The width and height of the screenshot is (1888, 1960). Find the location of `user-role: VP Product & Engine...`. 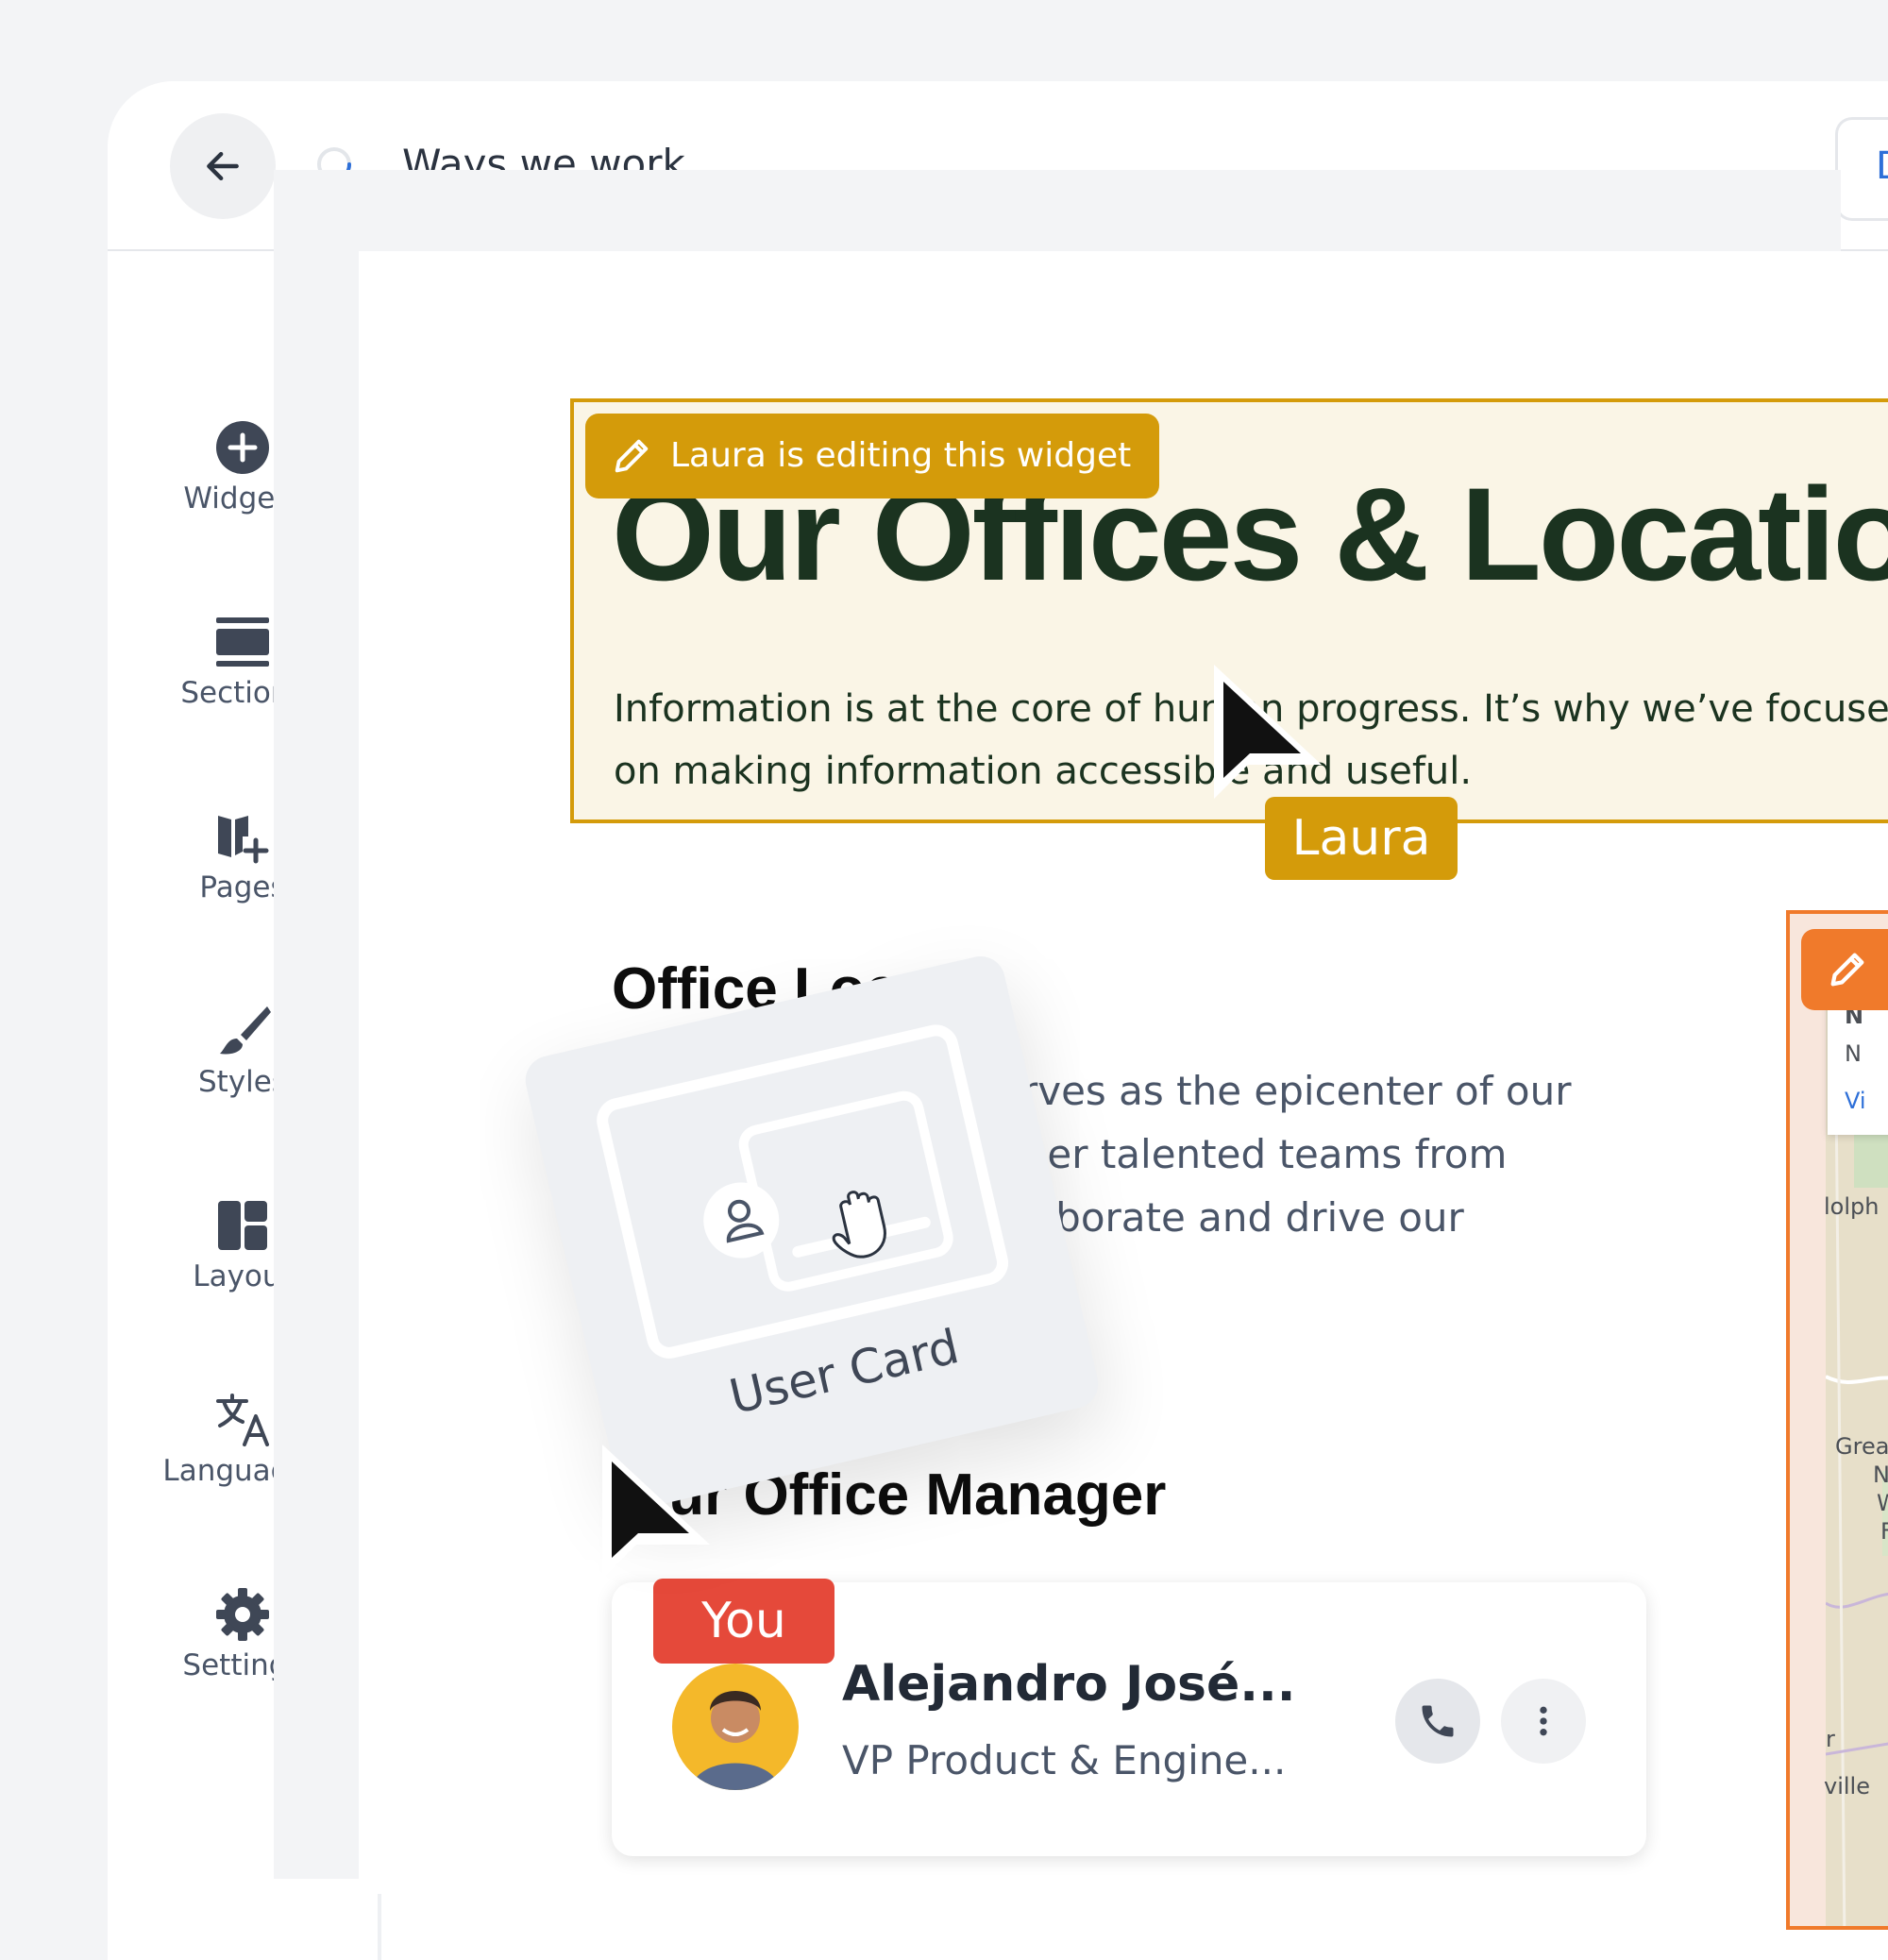

user-role: VP Product & Engine... is located at coordinates (1064, 1760).